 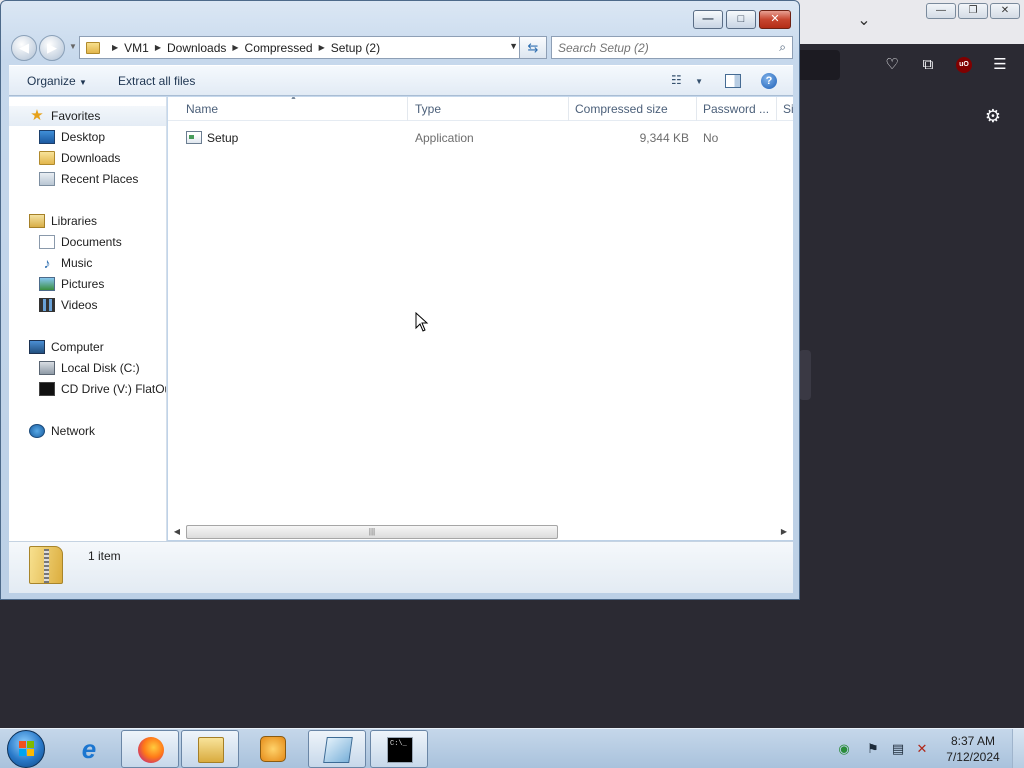 What do you see at coordinates (657, 47) in the screenshot?
I see `search-input` at bounding box center [657, 47].